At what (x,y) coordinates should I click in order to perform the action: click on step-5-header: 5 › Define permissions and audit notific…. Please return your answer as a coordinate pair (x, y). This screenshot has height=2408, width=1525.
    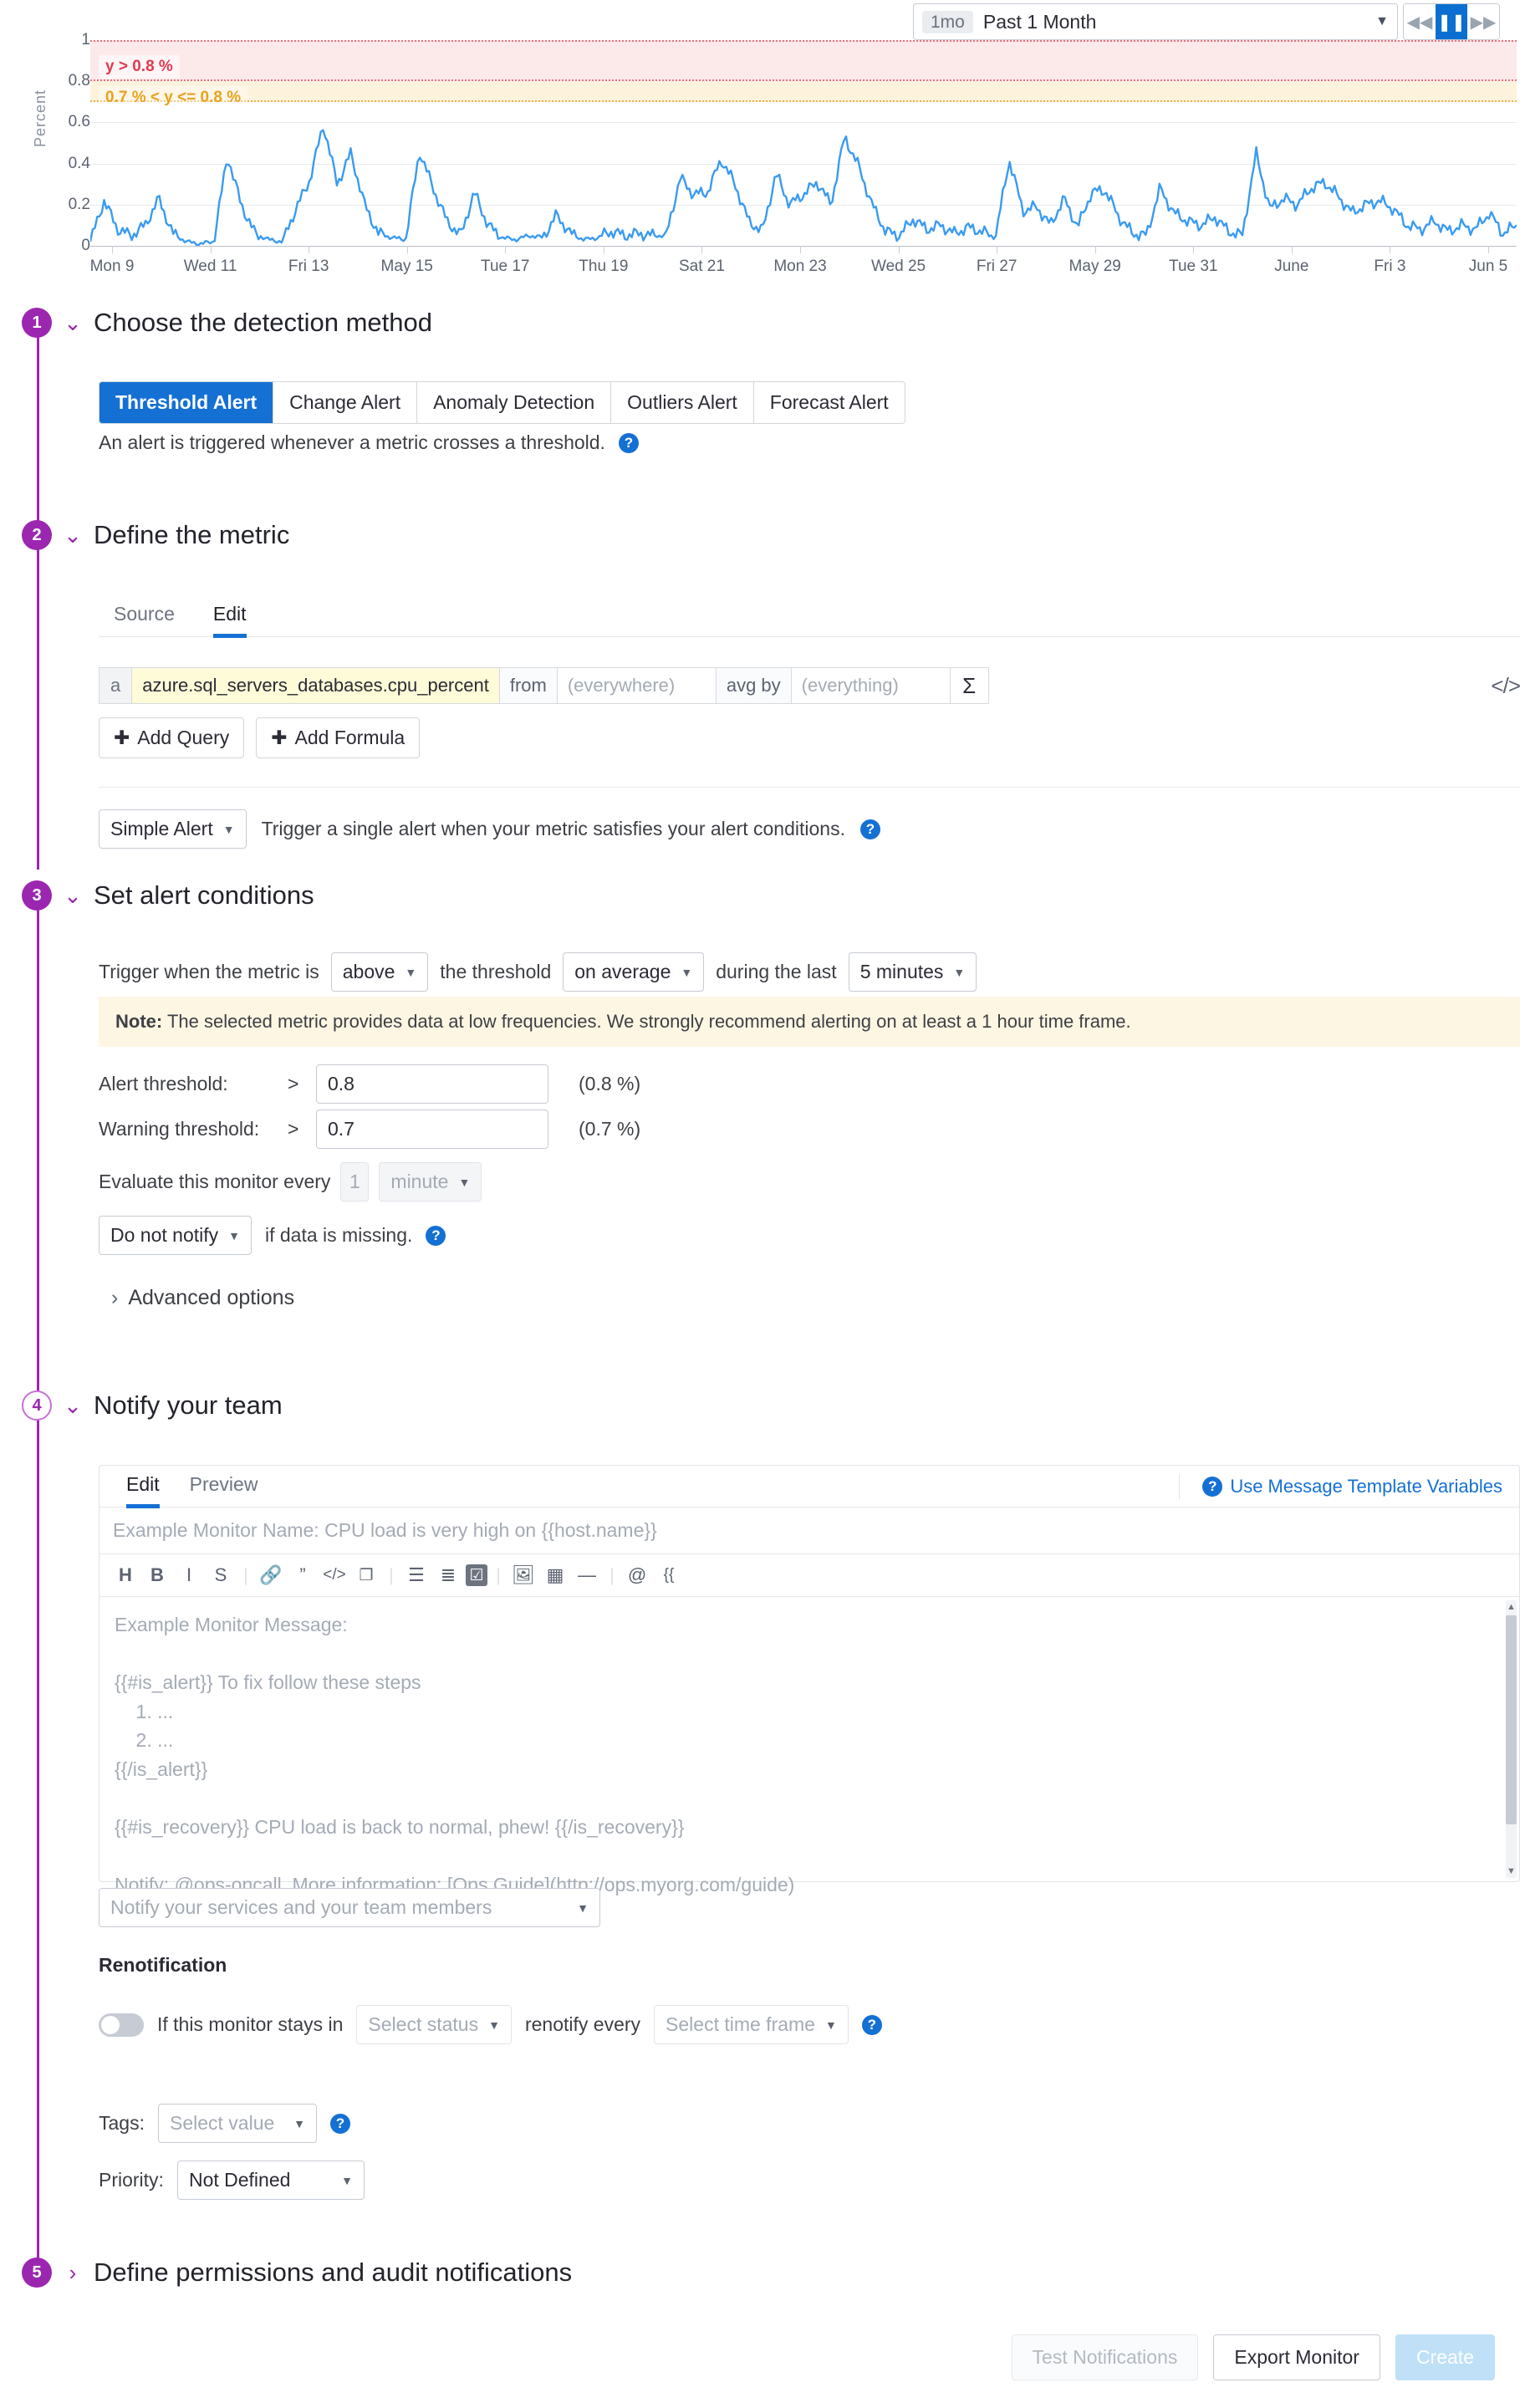
    Looking at the image, I should click on (297, 2273).